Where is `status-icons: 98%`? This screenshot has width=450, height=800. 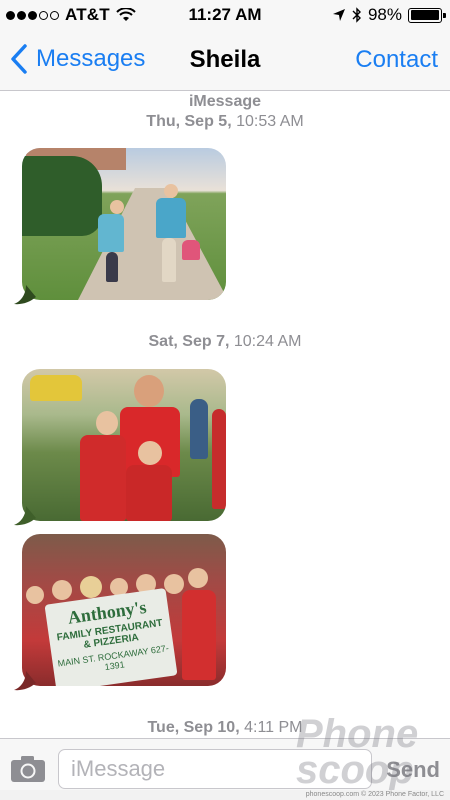 status-icons: 98% is located at coordinates (389, 15).